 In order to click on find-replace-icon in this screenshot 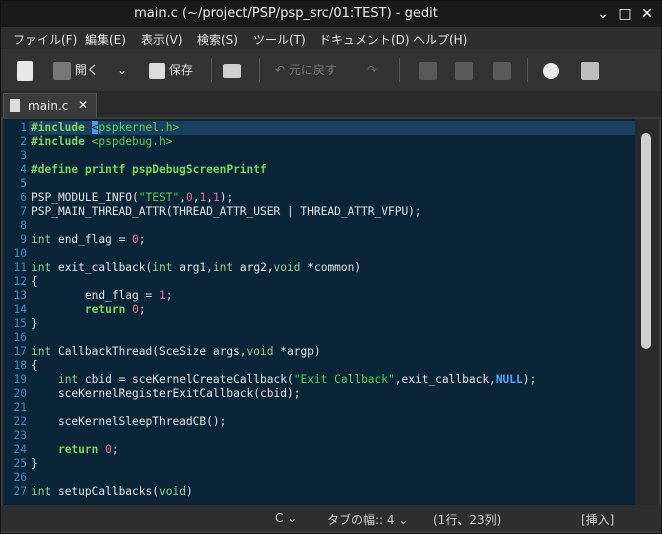, I will do `click(590, 70)`.